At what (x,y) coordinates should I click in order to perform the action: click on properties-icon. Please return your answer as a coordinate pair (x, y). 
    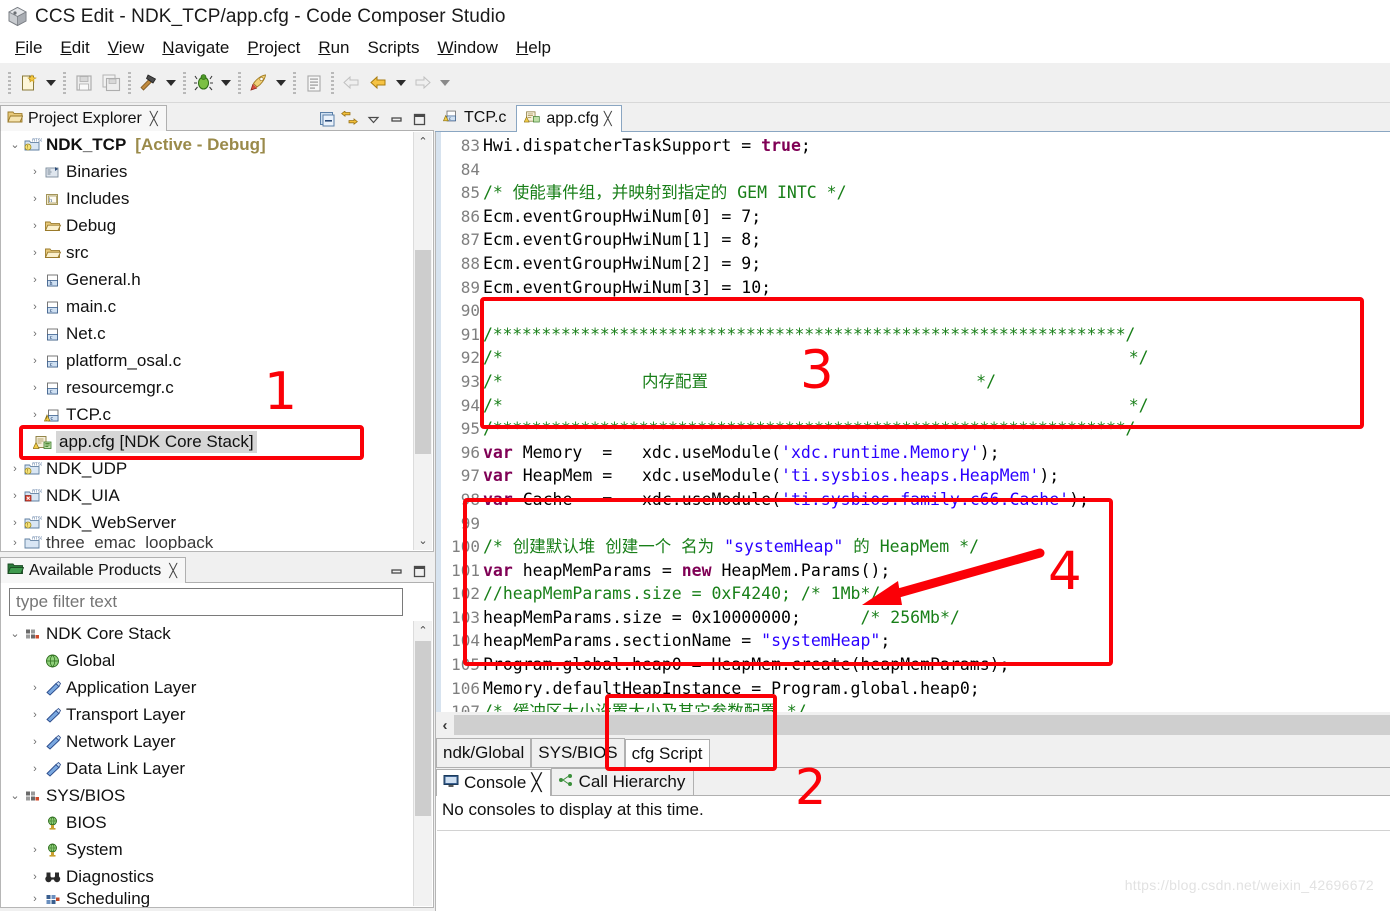
    Looking at the image, I should click on (313, 83).